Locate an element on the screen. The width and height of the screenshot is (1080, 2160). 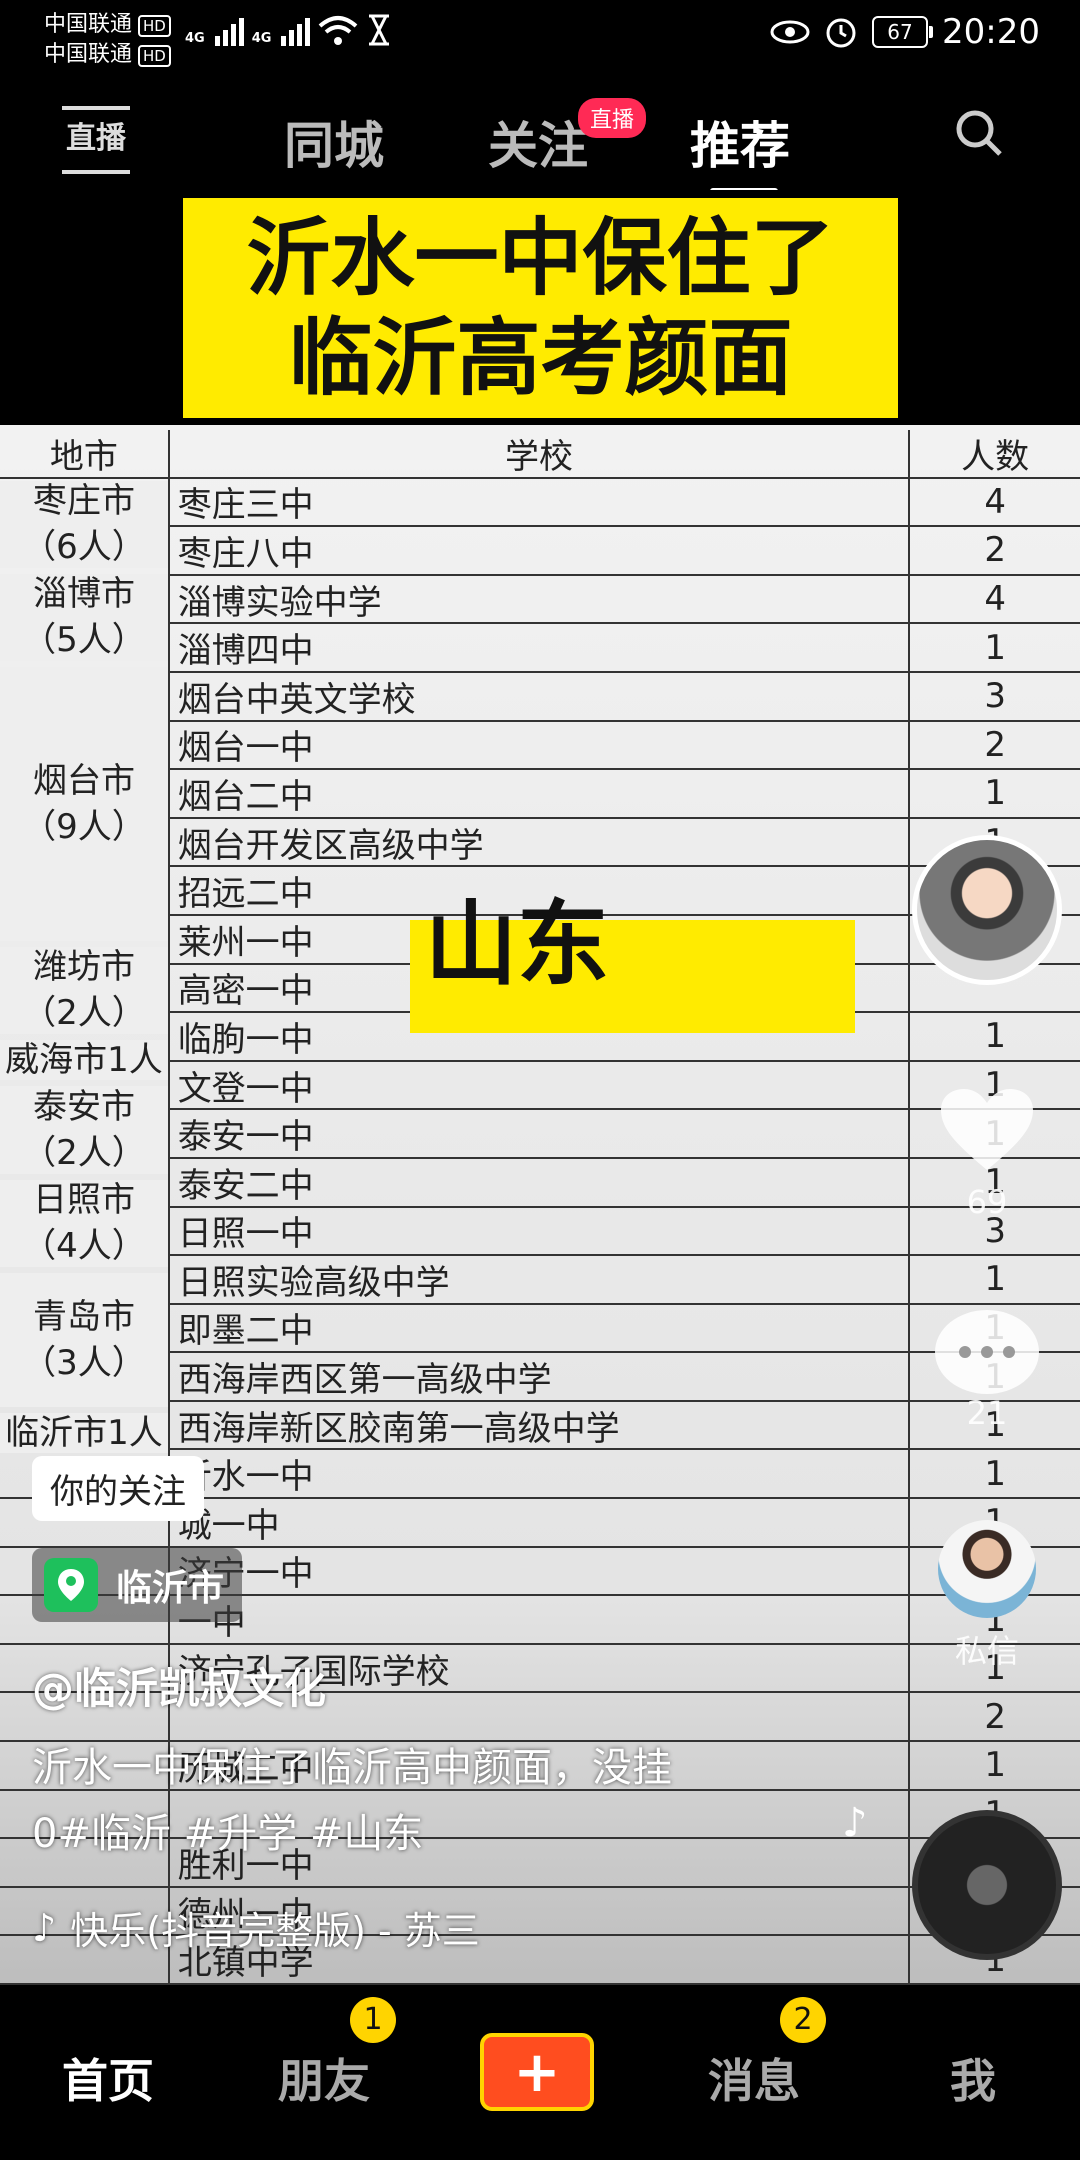
direct-message-button: 私信 is located at coordinates (987, 1596).